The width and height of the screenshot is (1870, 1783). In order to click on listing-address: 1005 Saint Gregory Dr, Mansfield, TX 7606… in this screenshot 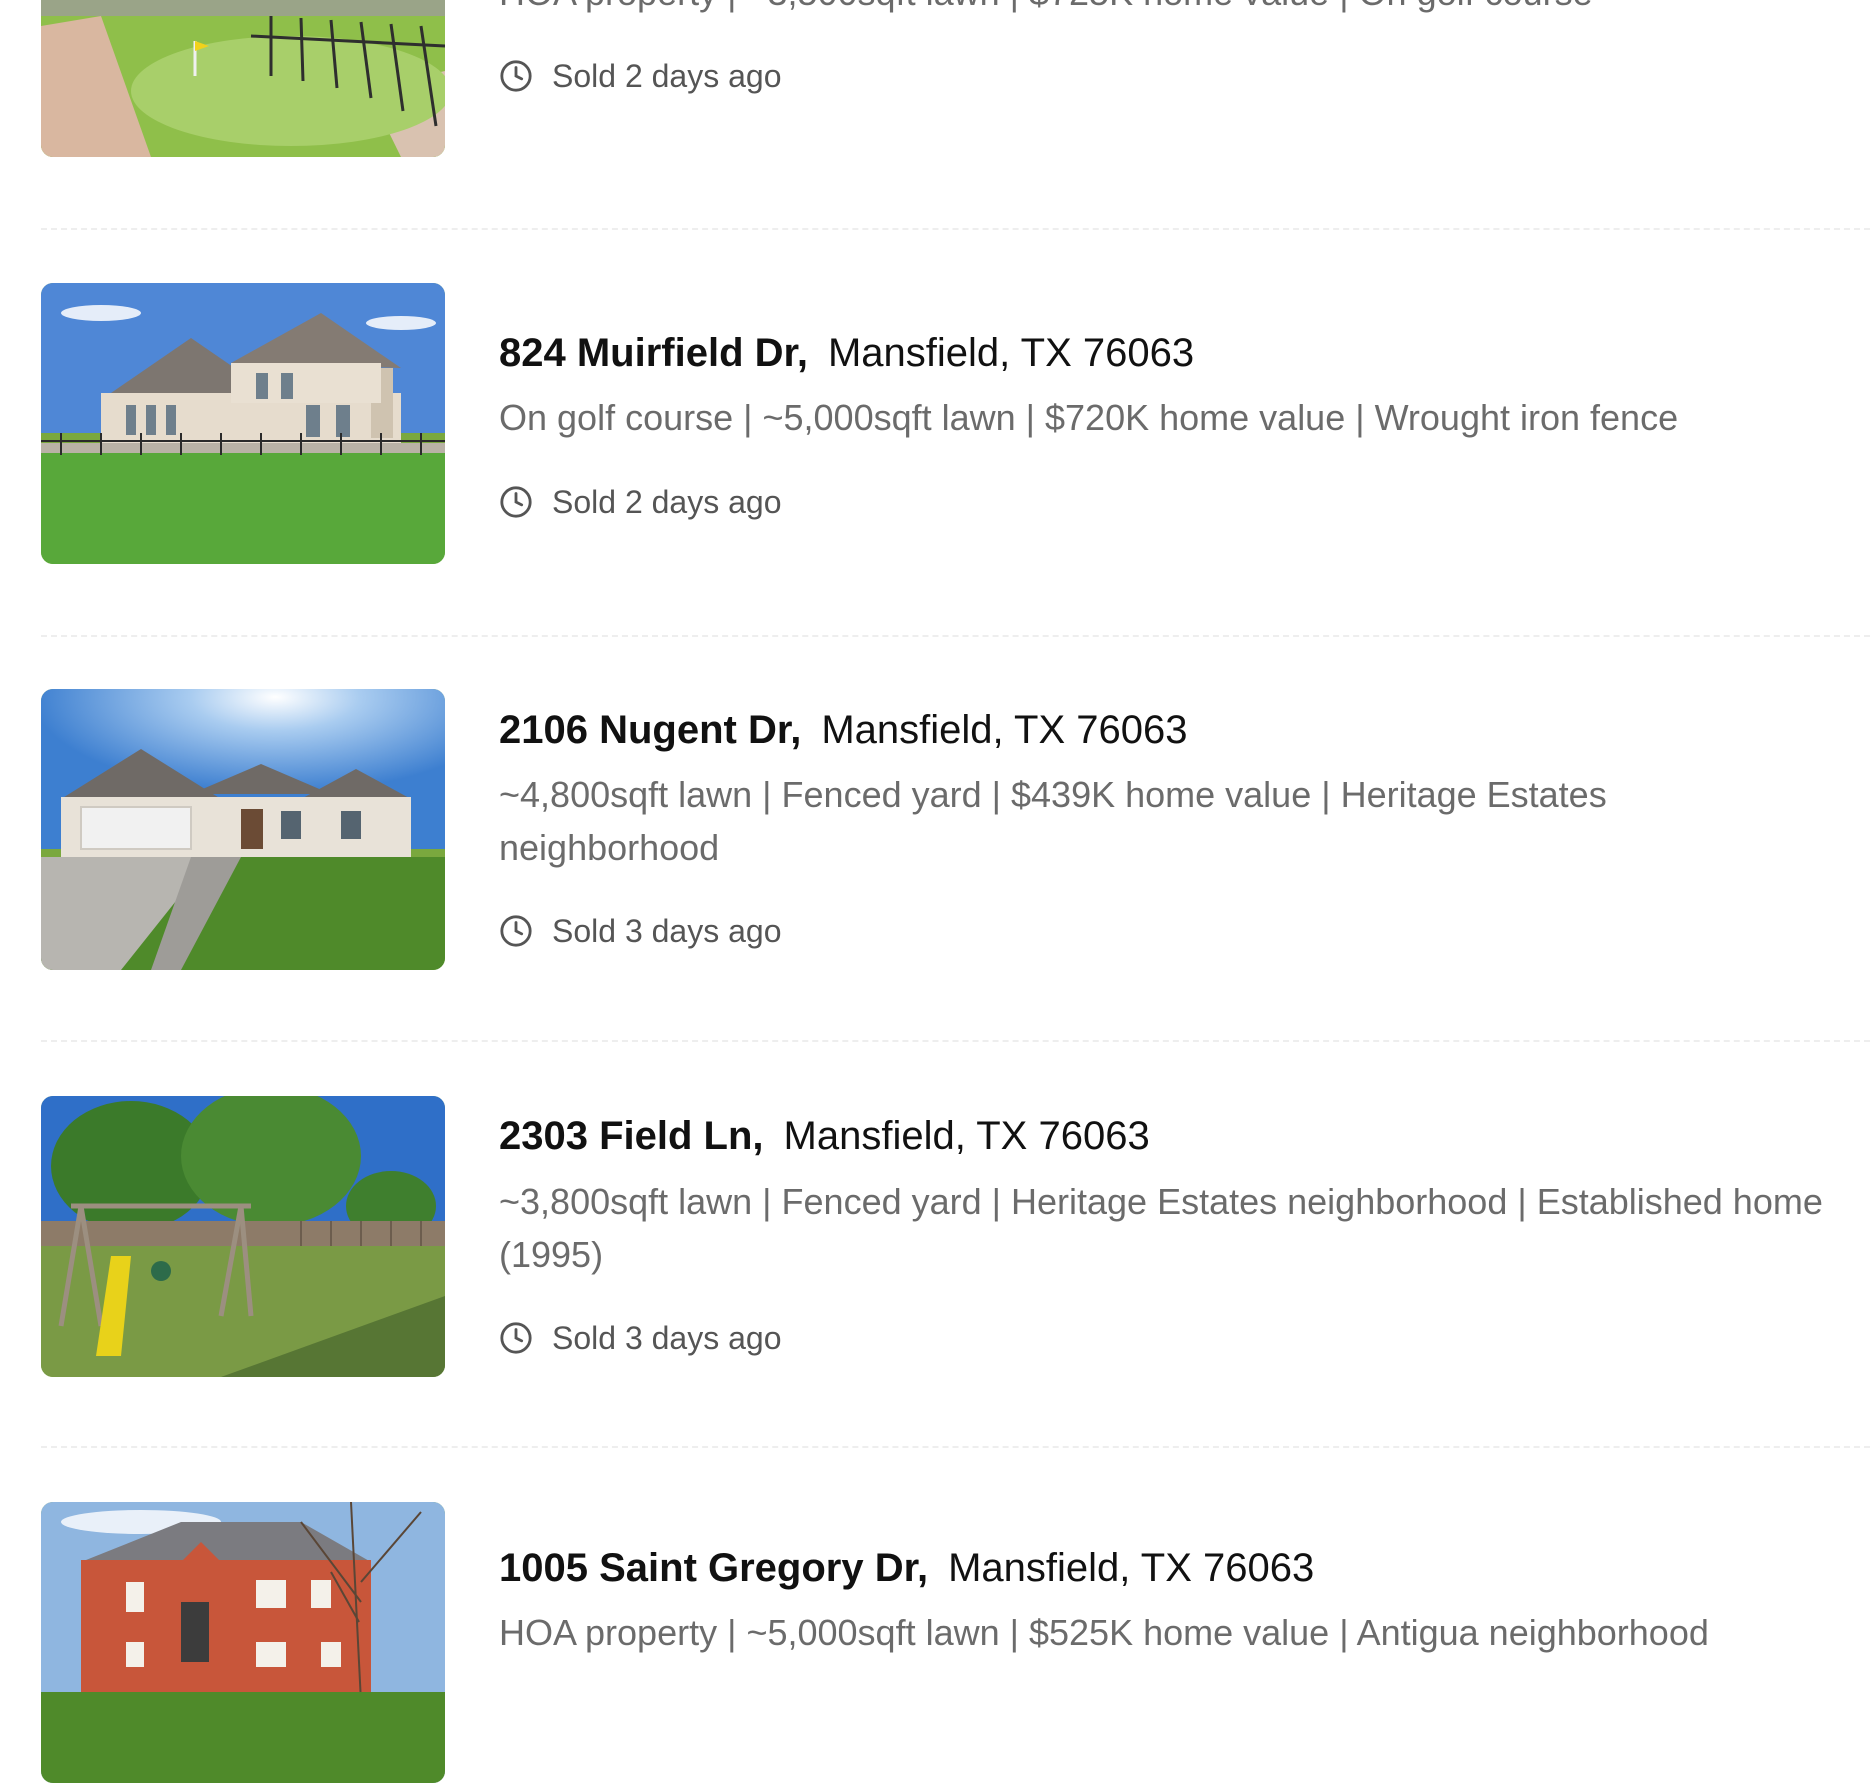, I will do `click(906, 1568)`.